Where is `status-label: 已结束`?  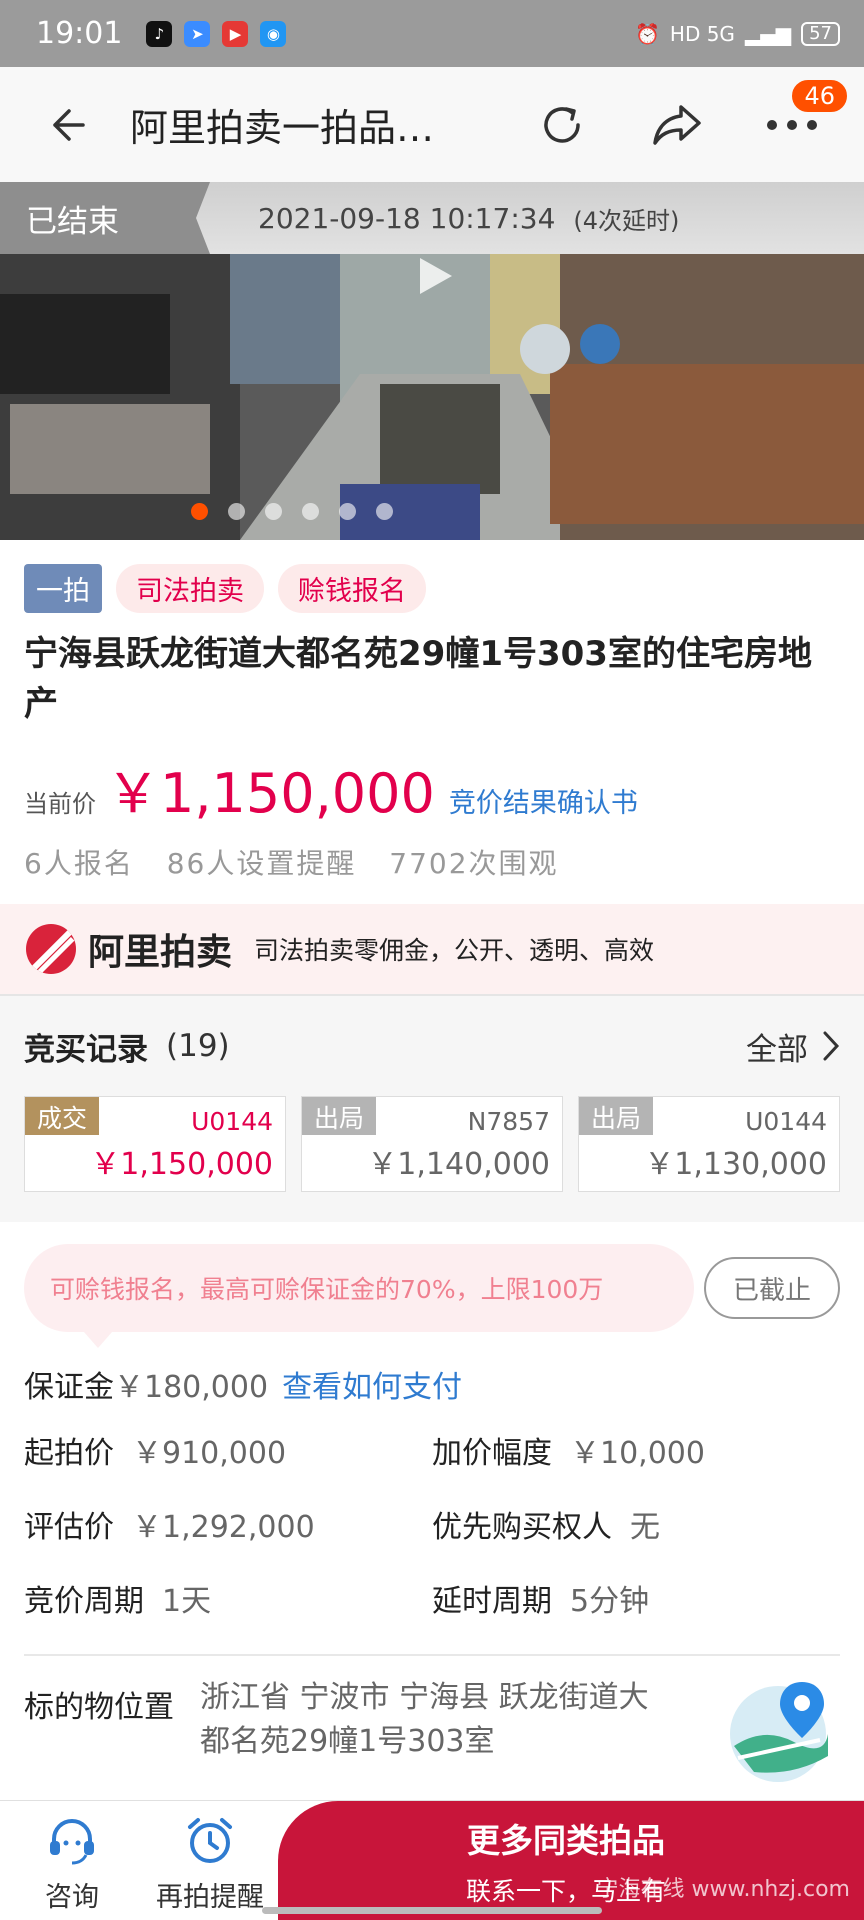
status-label: 已结束 is located at coordinates (105, 218).